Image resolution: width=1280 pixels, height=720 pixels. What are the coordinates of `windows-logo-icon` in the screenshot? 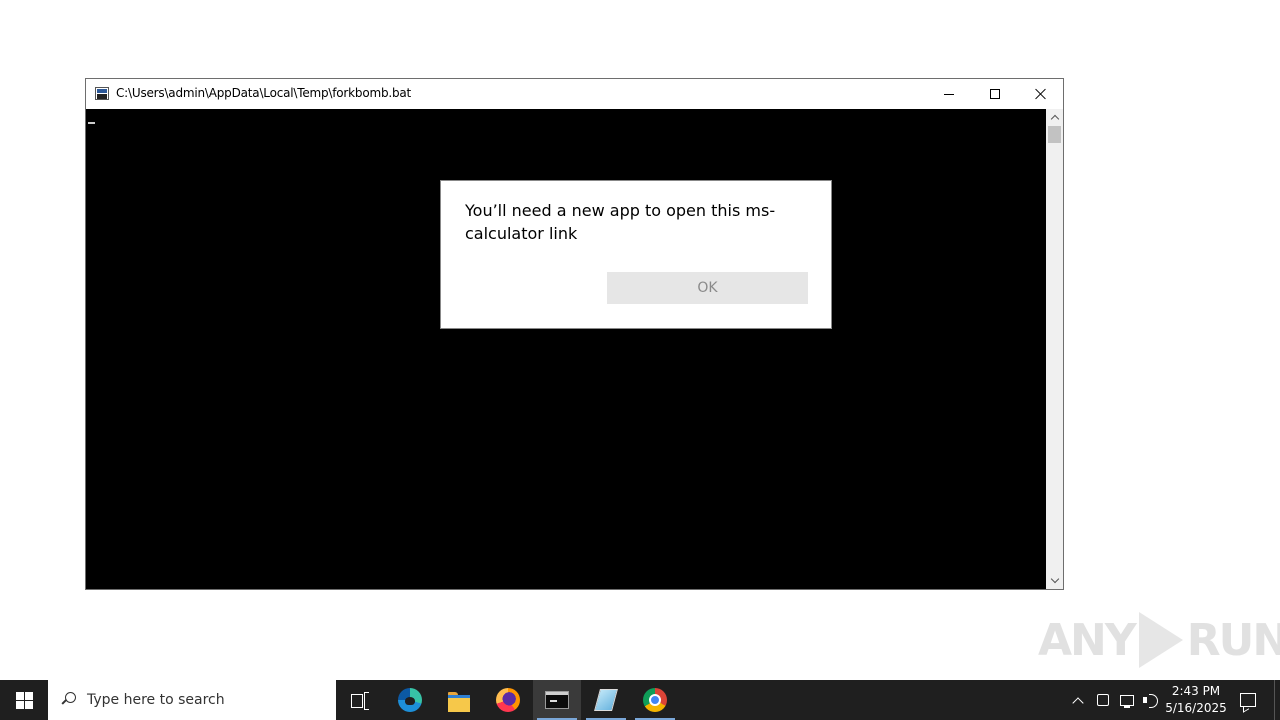 It's located at (24, 700).